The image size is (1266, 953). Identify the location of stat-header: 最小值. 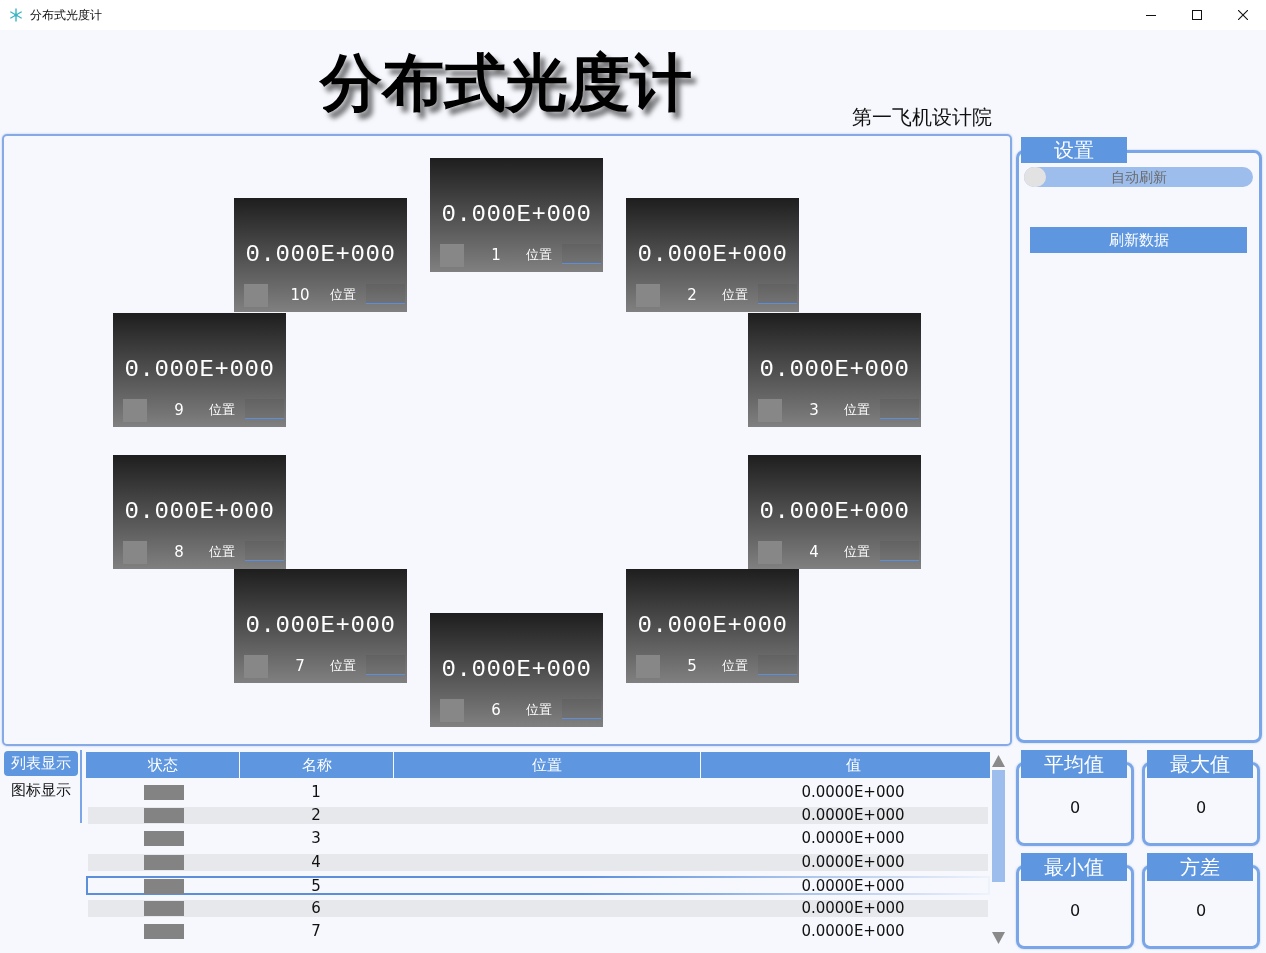
(1074, 867).